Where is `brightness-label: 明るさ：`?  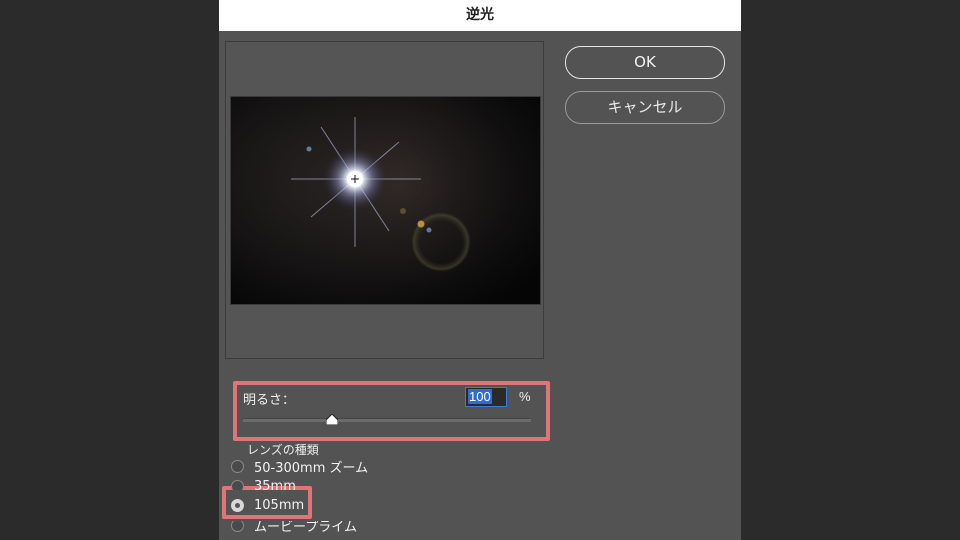 brightness-label: 明るさ： is located at coordinates (269, 400).